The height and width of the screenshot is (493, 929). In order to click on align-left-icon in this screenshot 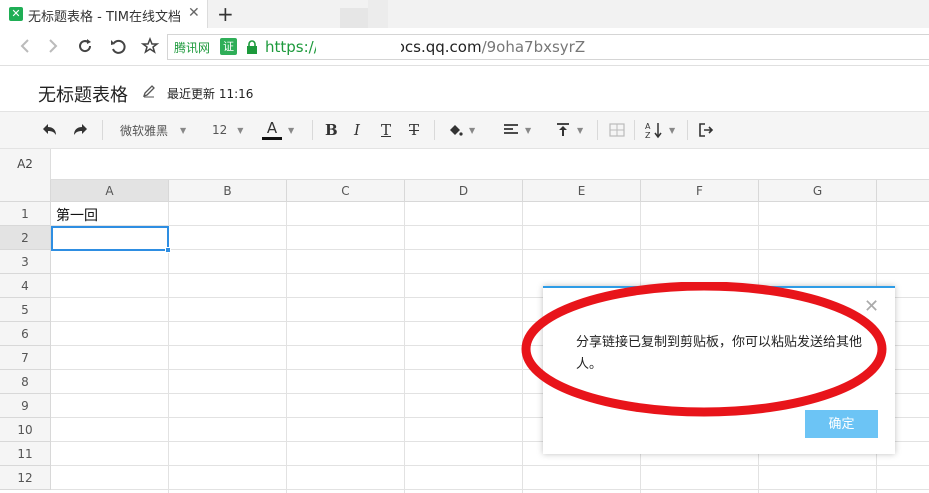, I will do `click(511, 129)`.